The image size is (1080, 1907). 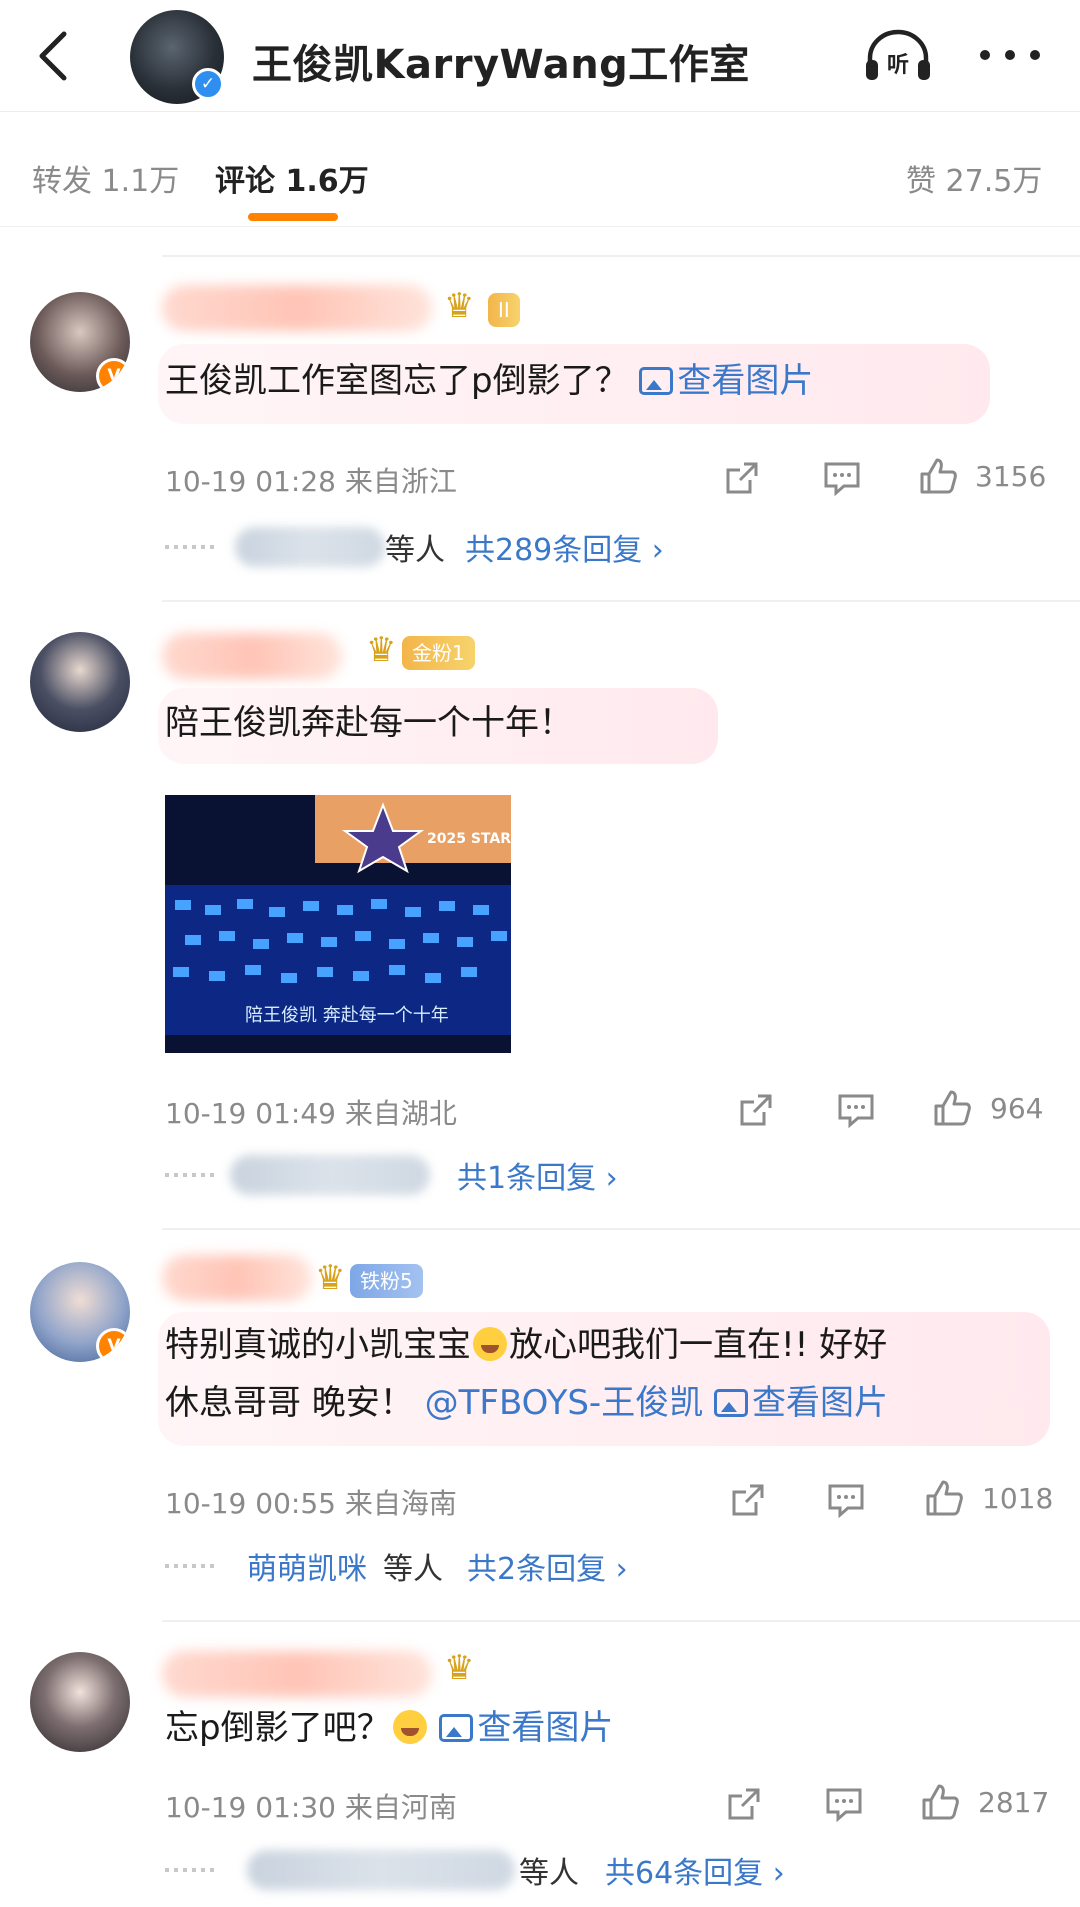 What do you see at coordinates (1011, 476) in the screenshot?
I see `like-count: 3156` at bounding box center [1011, 476].